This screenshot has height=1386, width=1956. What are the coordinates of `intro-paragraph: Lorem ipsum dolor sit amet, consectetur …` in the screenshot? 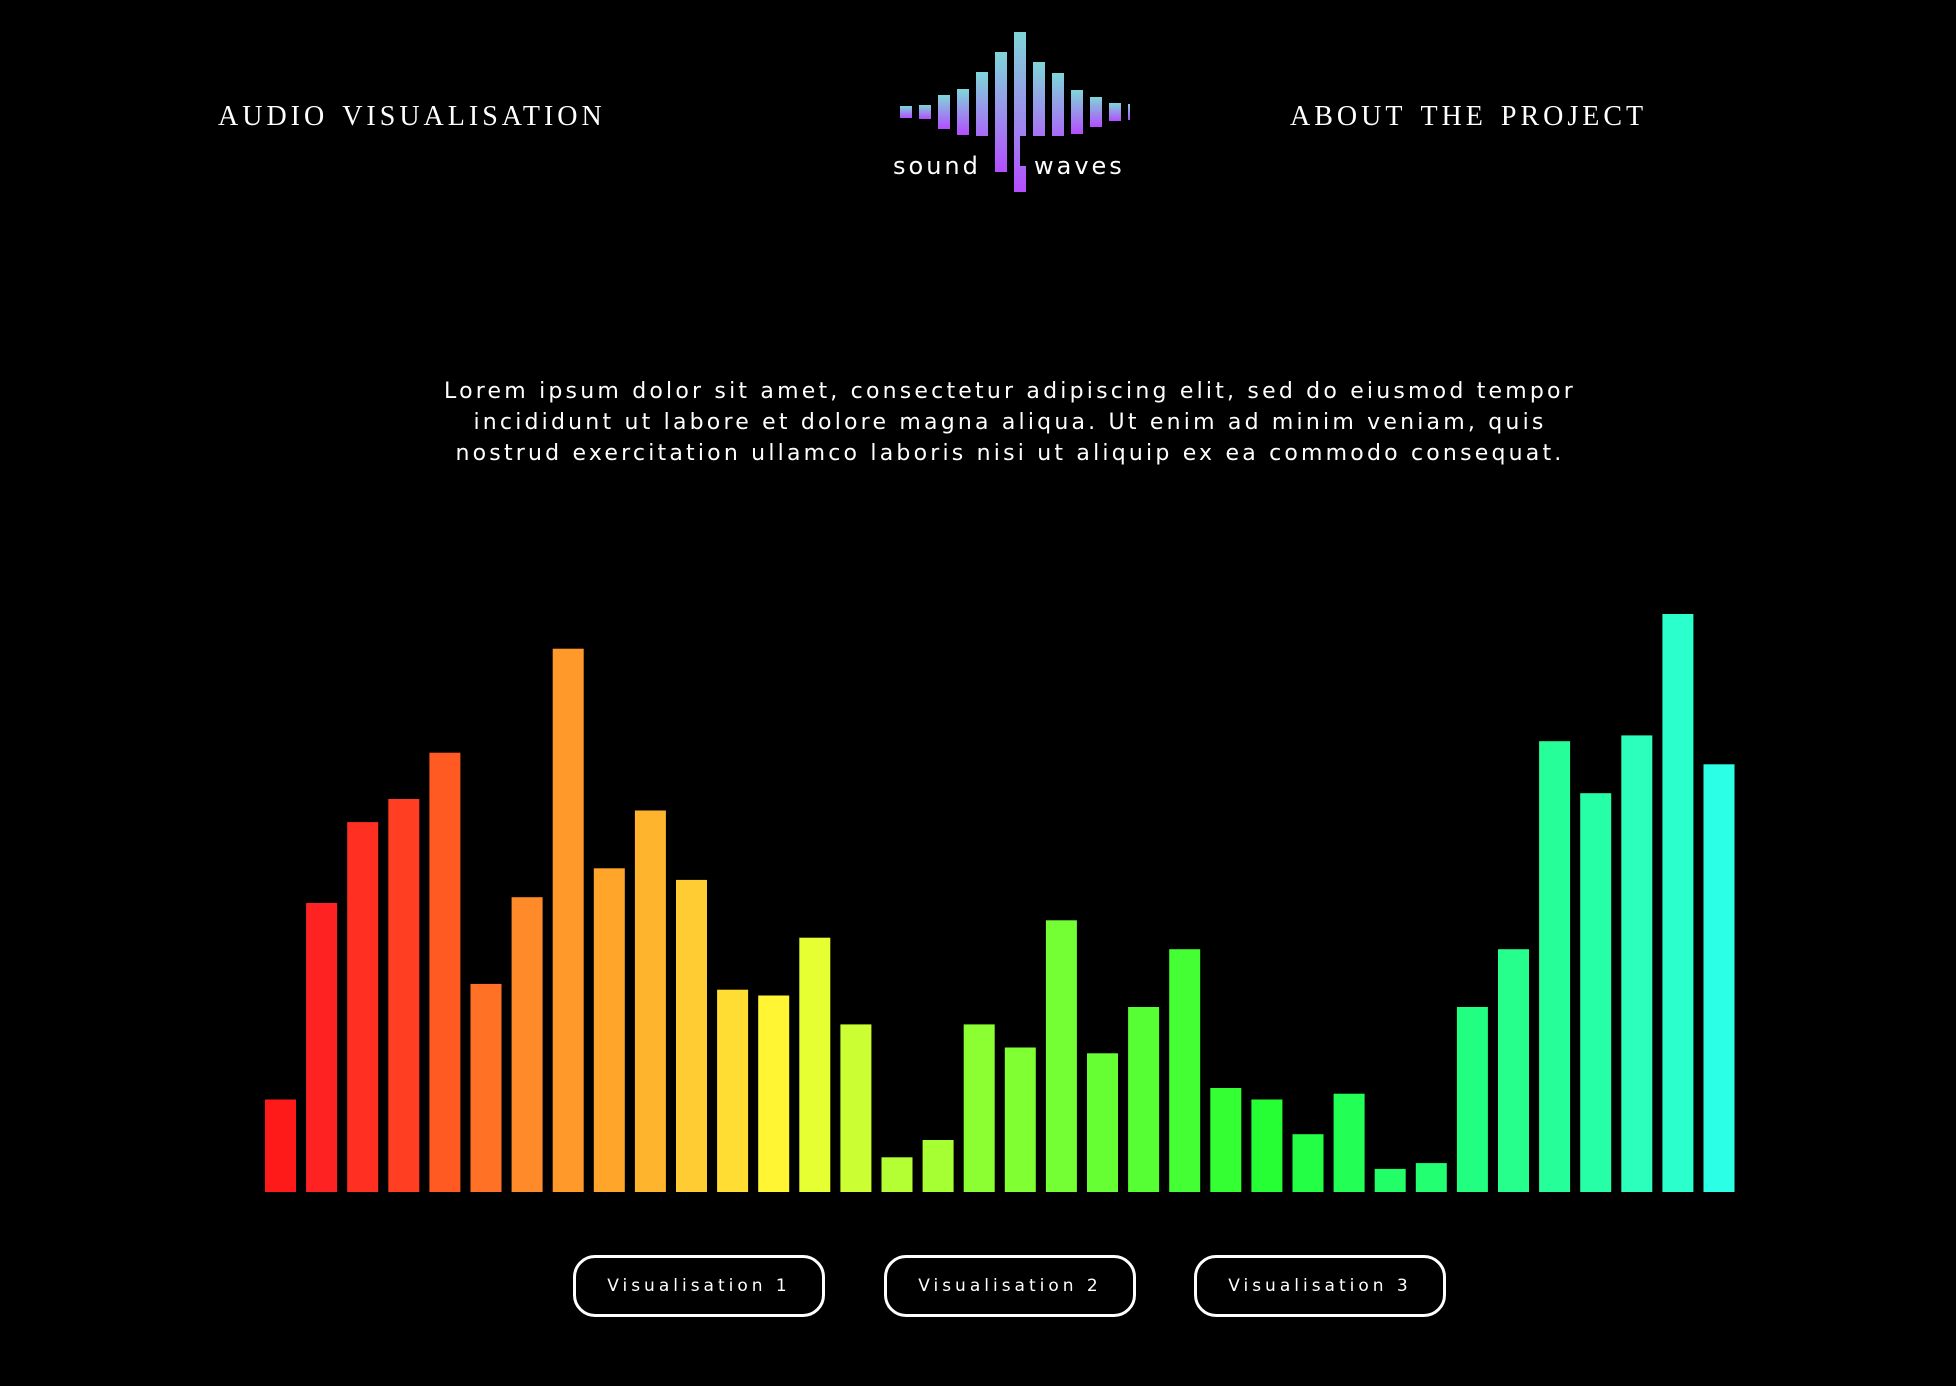 It's located at (1010, 422).